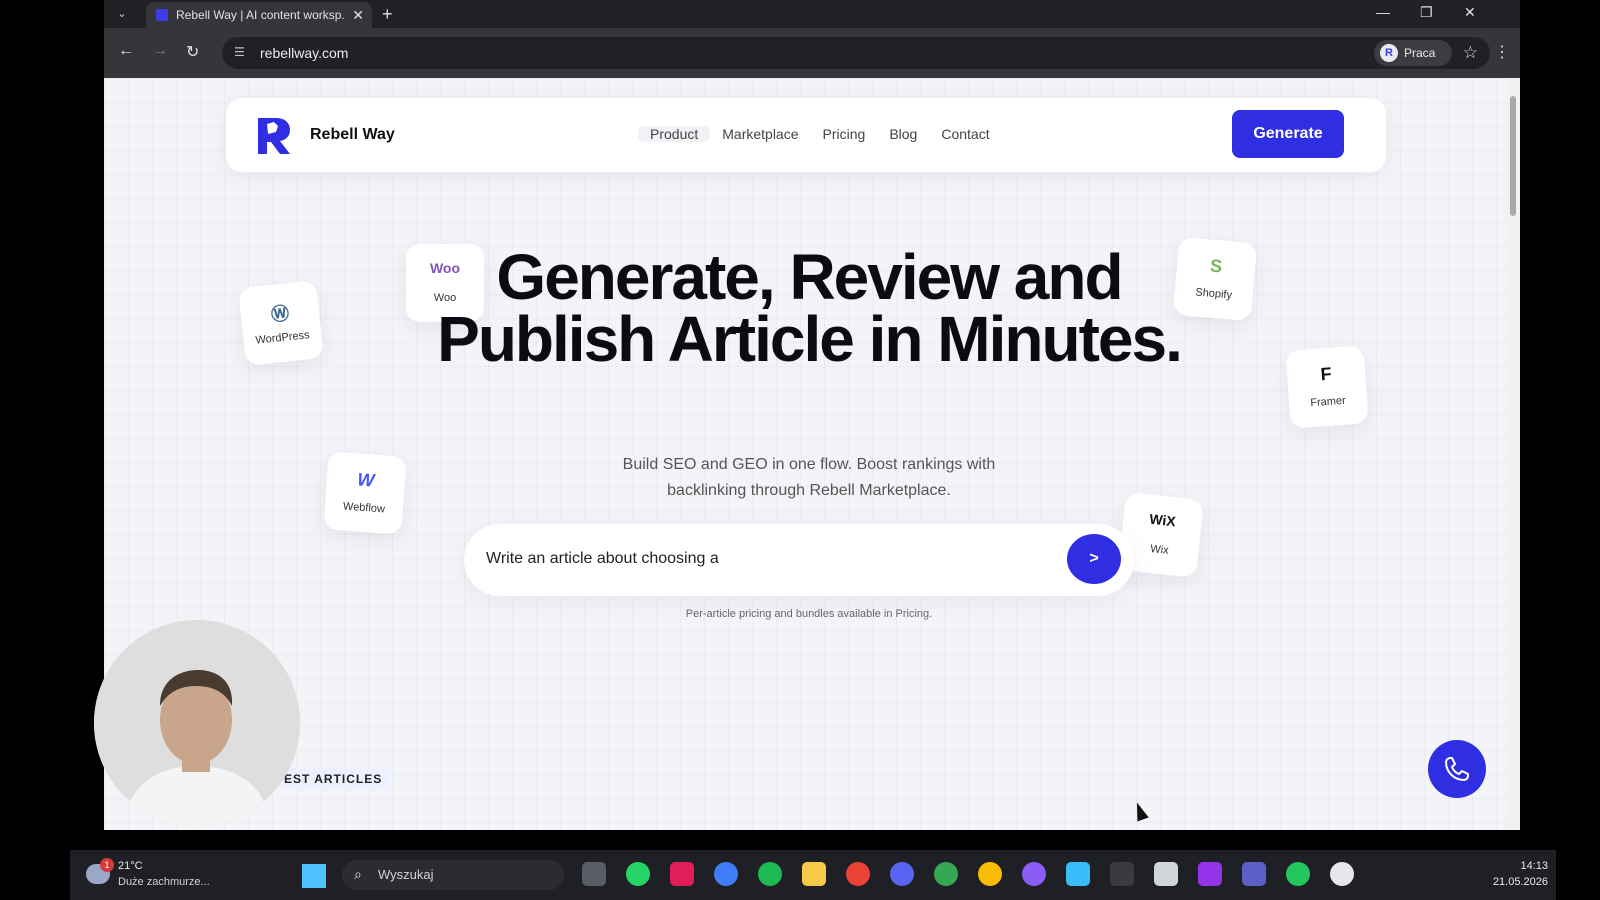 The height and width of the screenshot is (900, 1600). What do you see at coordinates (726, 874) in the screenshot?
I see `password-manager-icon` at bounding box center [726, 874].